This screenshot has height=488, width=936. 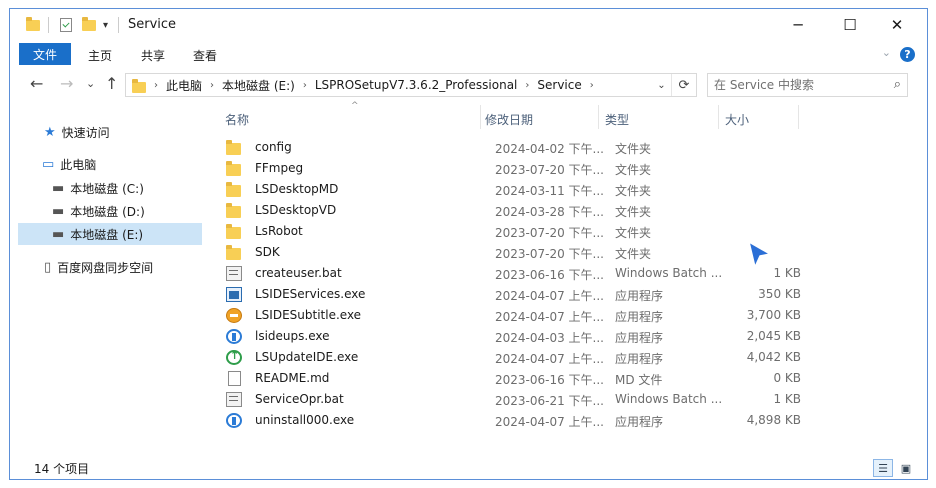 I want to click on divider, so click(x=48, y=25).